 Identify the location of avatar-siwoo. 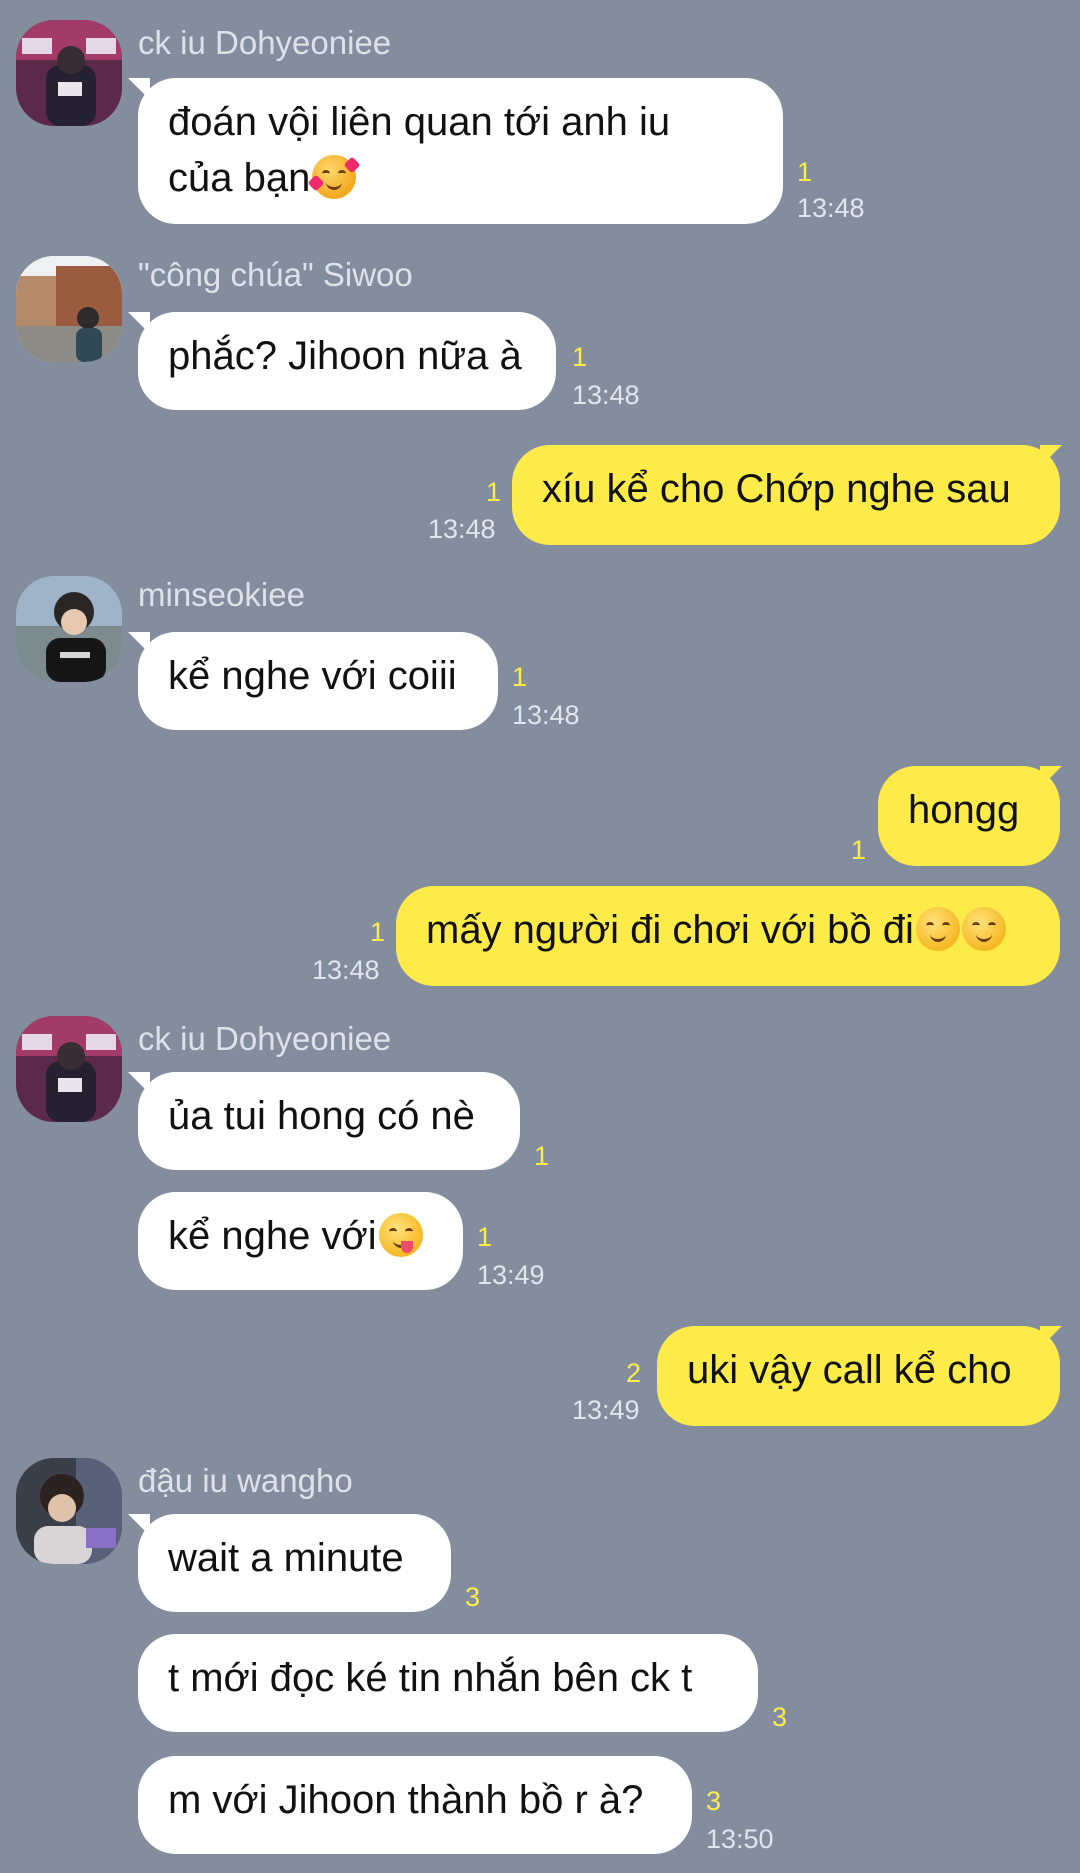
(69, 309).